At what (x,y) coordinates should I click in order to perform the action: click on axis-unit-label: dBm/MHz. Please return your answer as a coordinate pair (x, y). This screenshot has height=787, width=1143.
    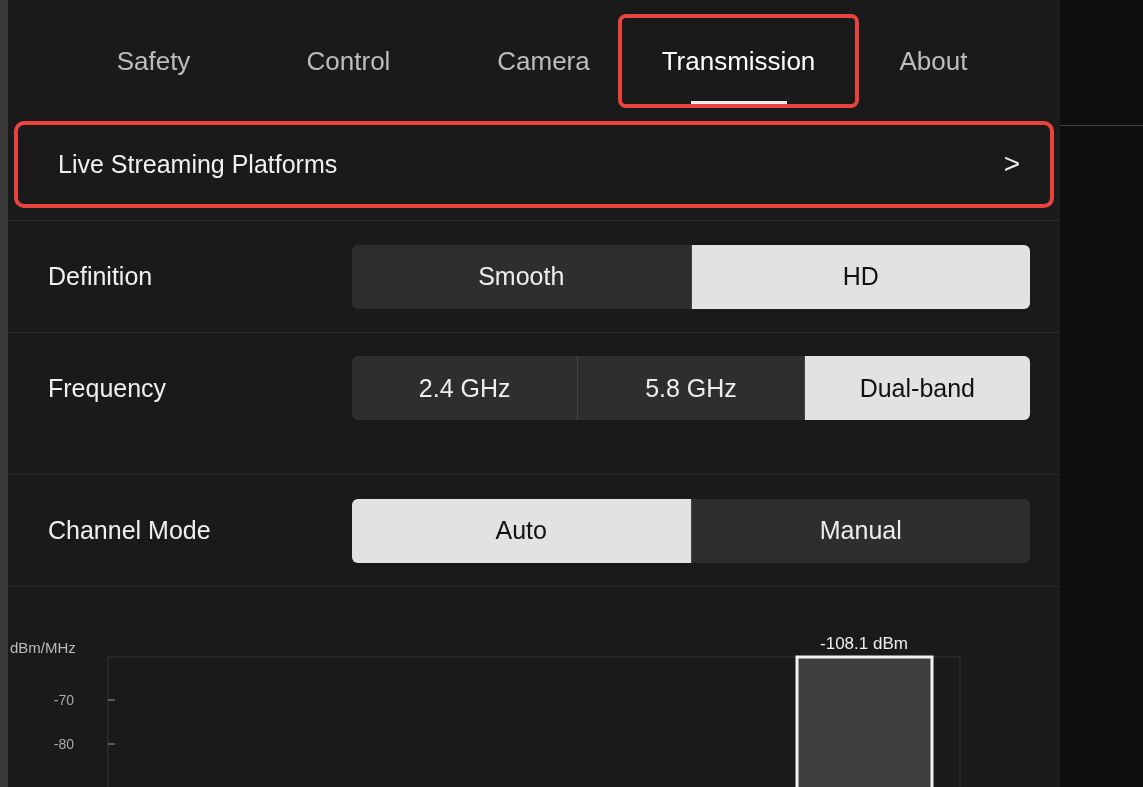
    Looking at the image, I should click on (43, 647).